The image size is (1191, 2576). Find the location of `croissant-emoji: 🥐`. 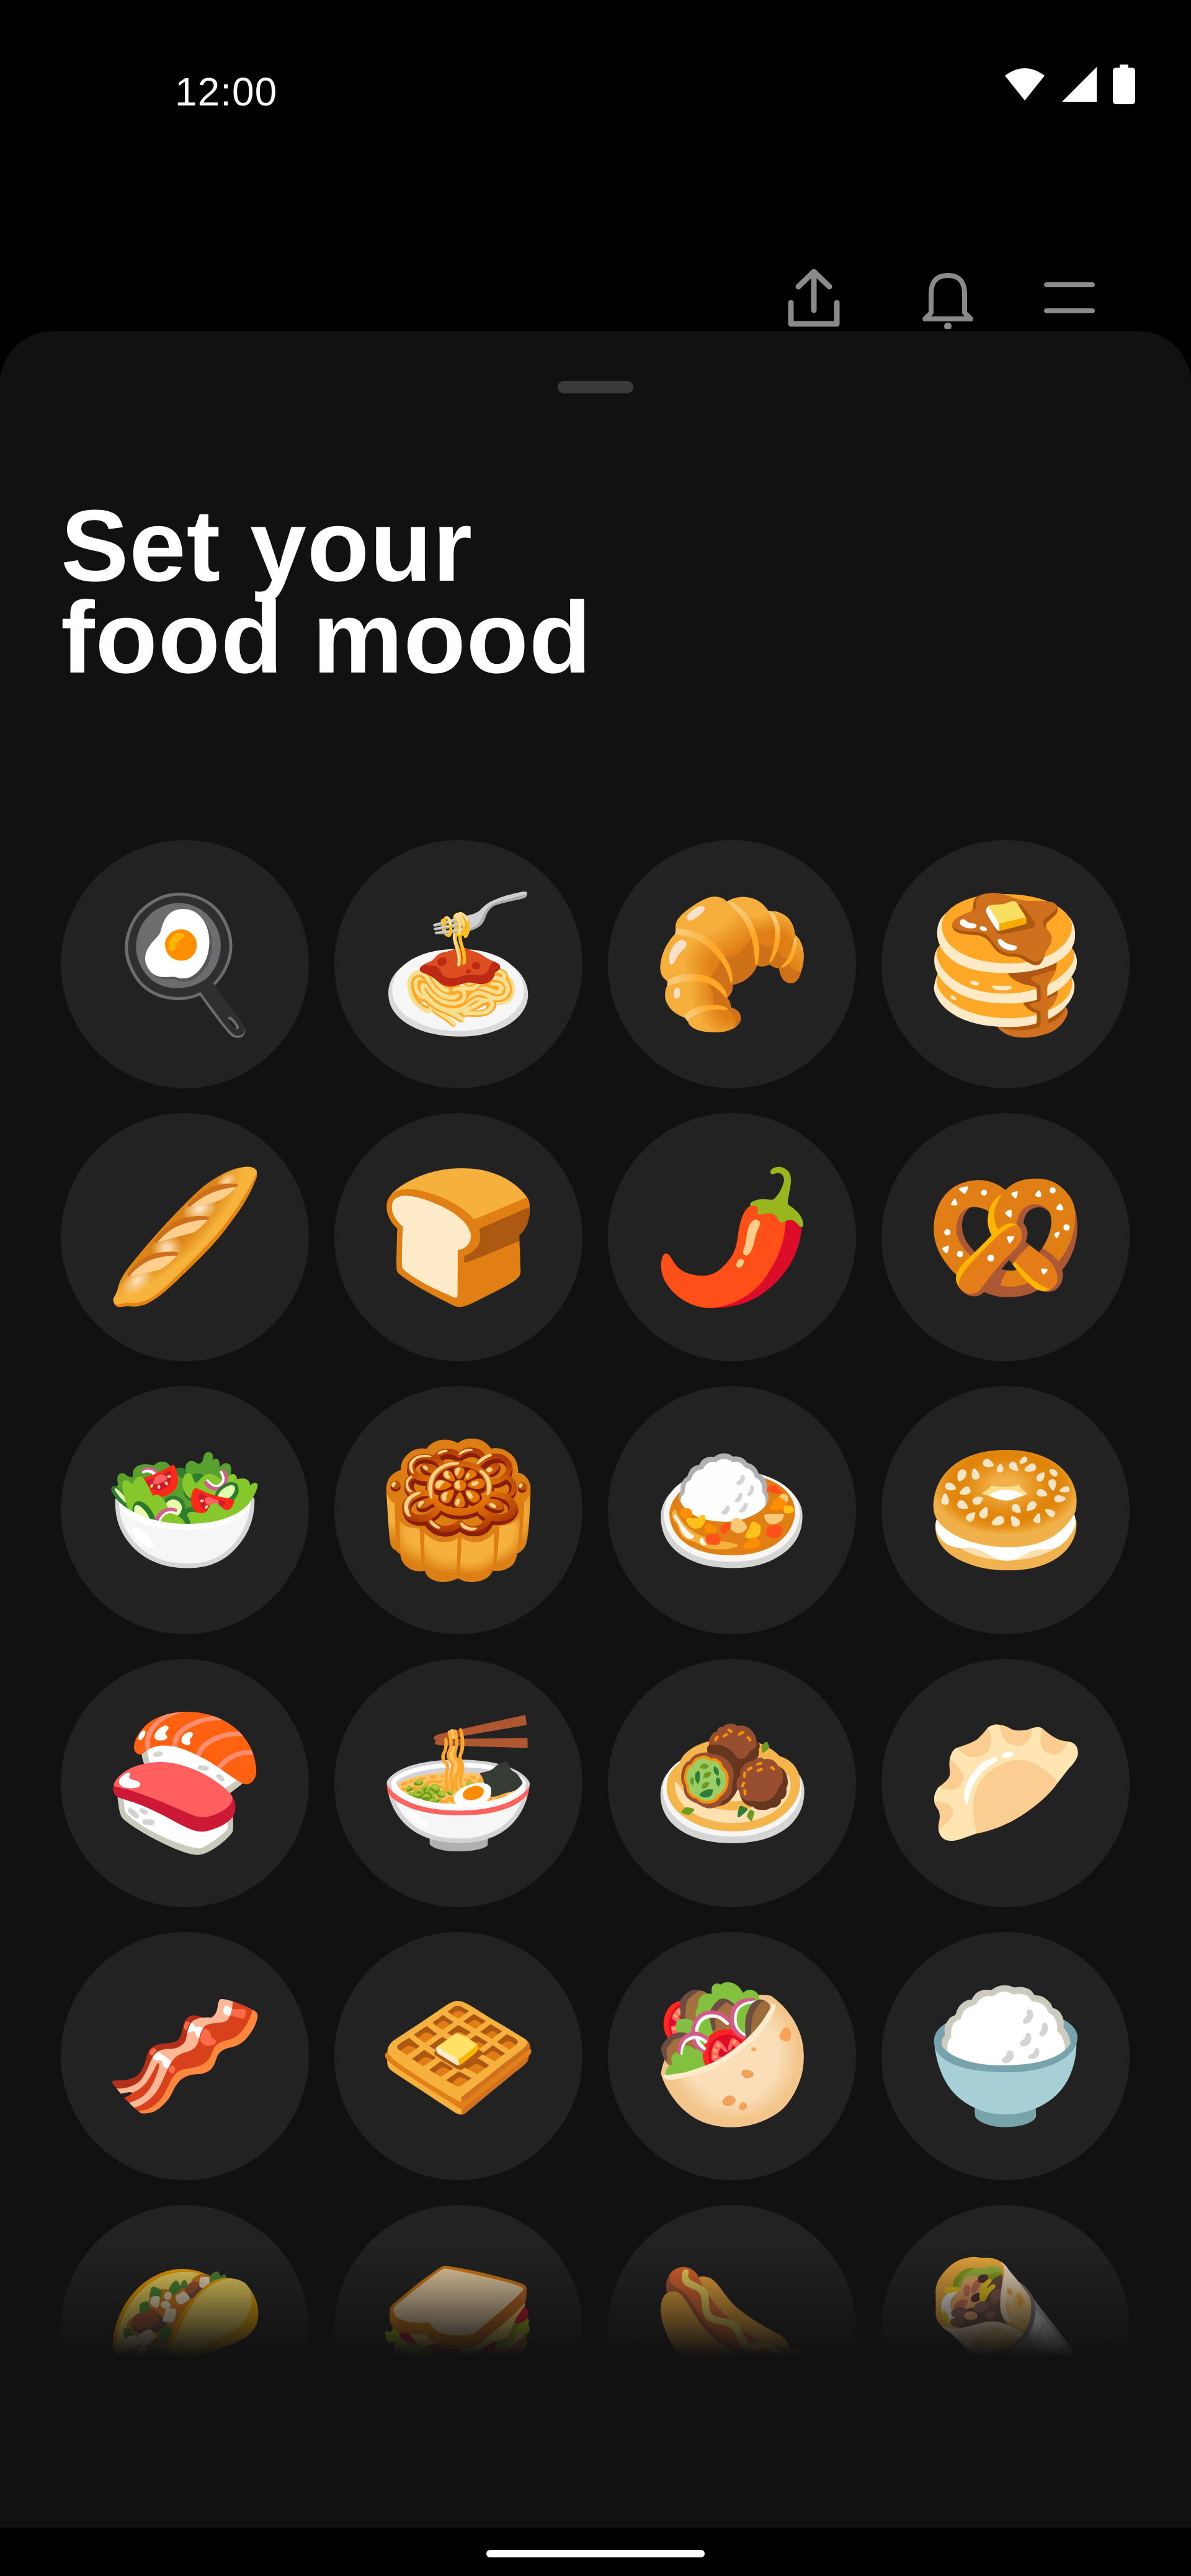

croissant-emoji: 🥐 is located at coordinates (732, 964).